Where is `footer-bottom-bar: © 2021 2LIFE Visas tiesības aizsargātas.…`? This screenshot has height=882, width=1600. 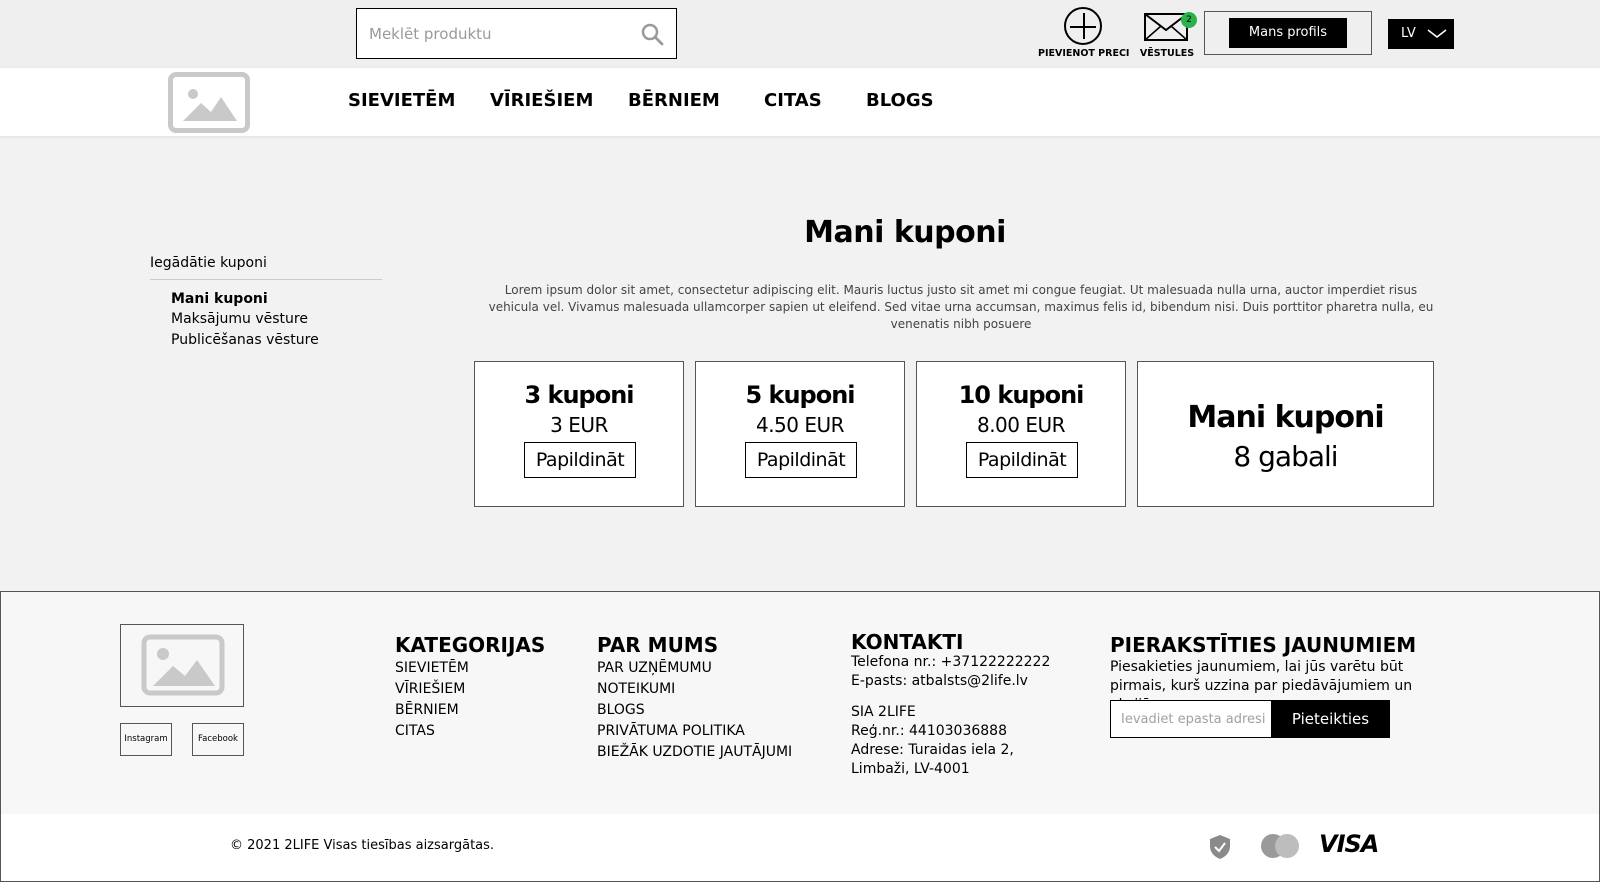
footer-bottom-bar: © 2021 2LIFE Visas tiesības aizsargātas.… is located at coordinates (800, 848).